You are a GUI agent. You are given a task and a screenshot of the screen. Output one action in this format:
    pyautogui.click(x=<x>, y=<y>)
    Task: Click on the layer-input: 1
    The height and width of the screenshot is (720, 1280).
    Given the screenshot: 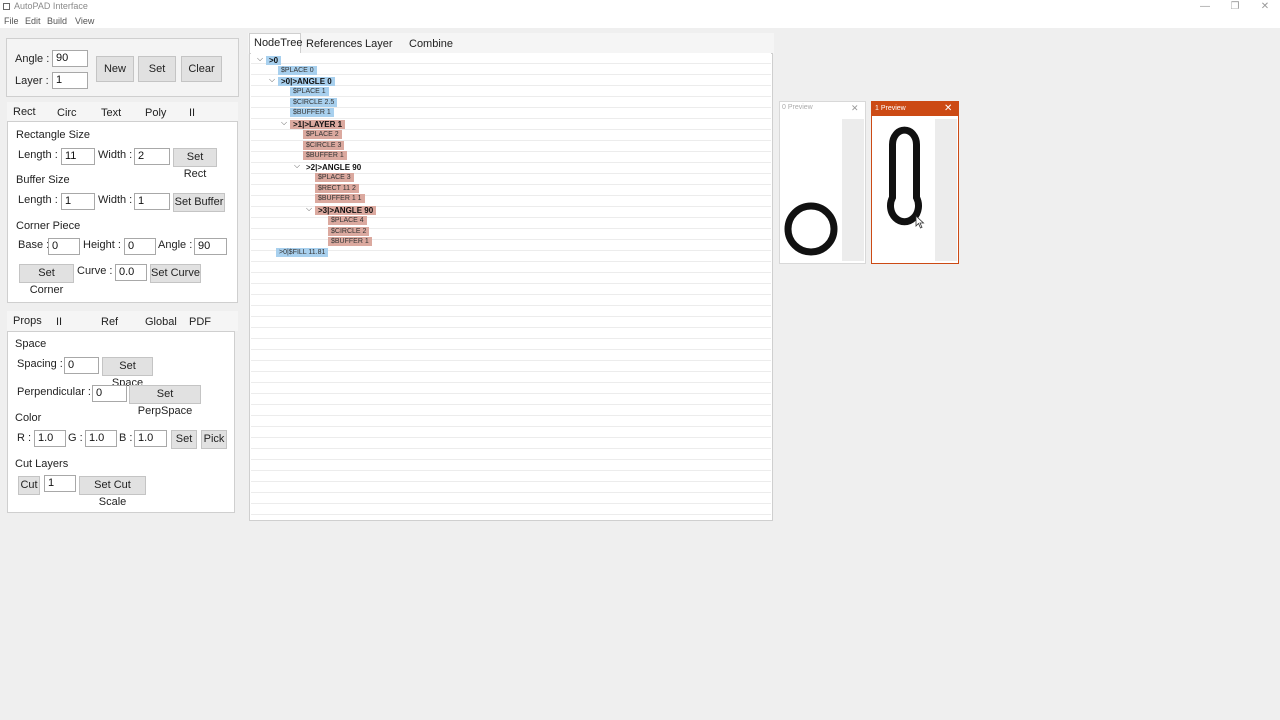 What is the action you would take?
    pyautogui.click(x=70, y=80)
    